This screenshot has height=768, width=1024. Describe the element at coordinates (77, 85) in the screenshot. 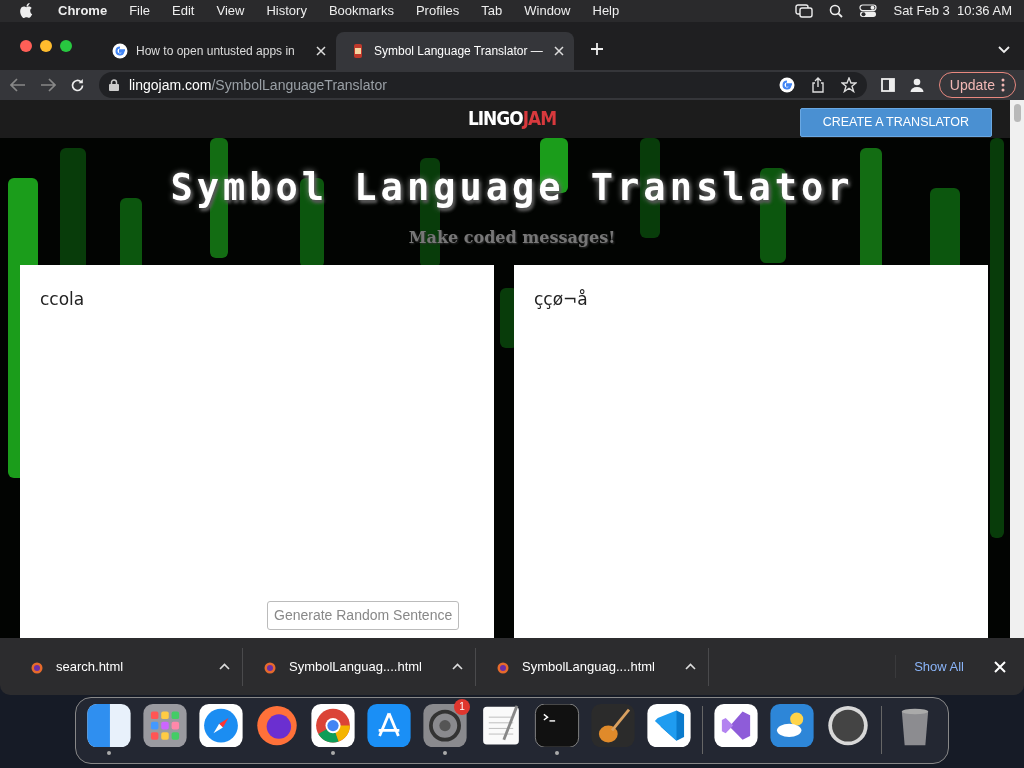

I see `reload-icon` at that location.